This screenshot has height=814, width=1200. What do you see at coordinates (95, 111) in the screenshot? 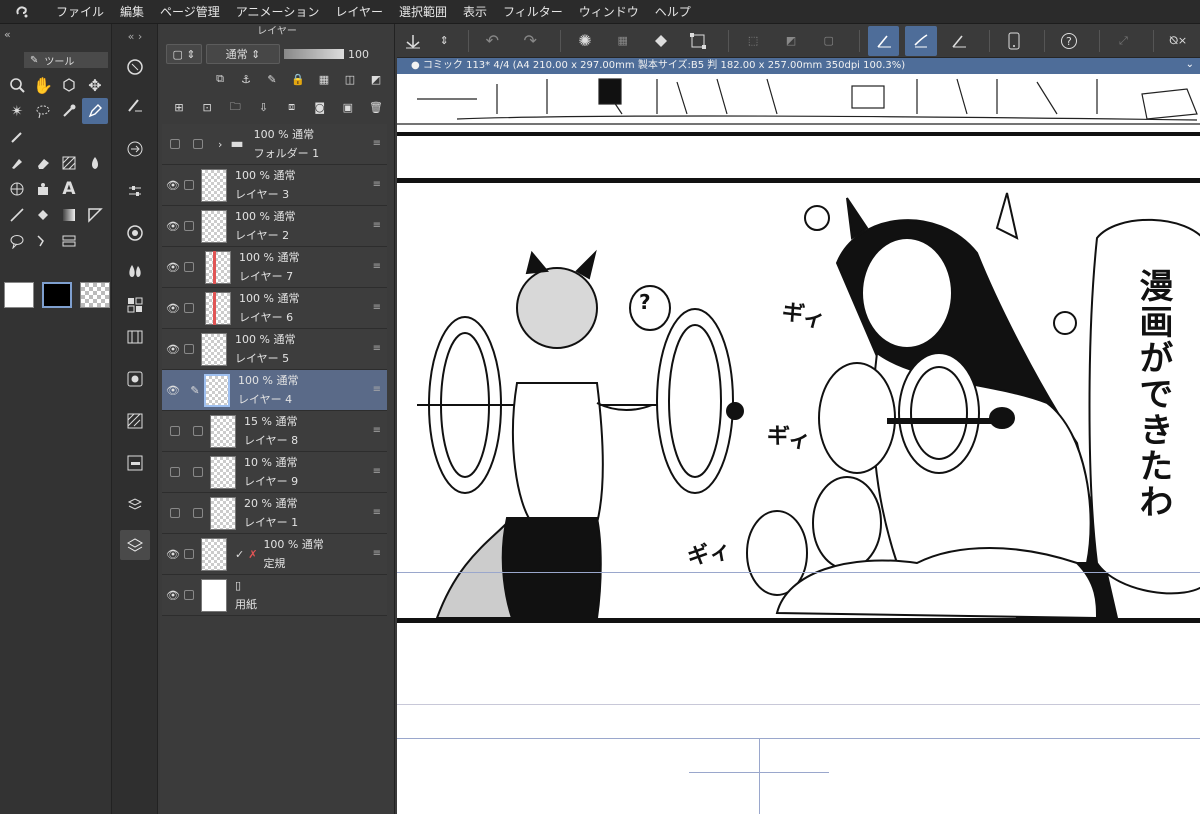
I see `pen-tool-icon` at bounding box center [95, 111].